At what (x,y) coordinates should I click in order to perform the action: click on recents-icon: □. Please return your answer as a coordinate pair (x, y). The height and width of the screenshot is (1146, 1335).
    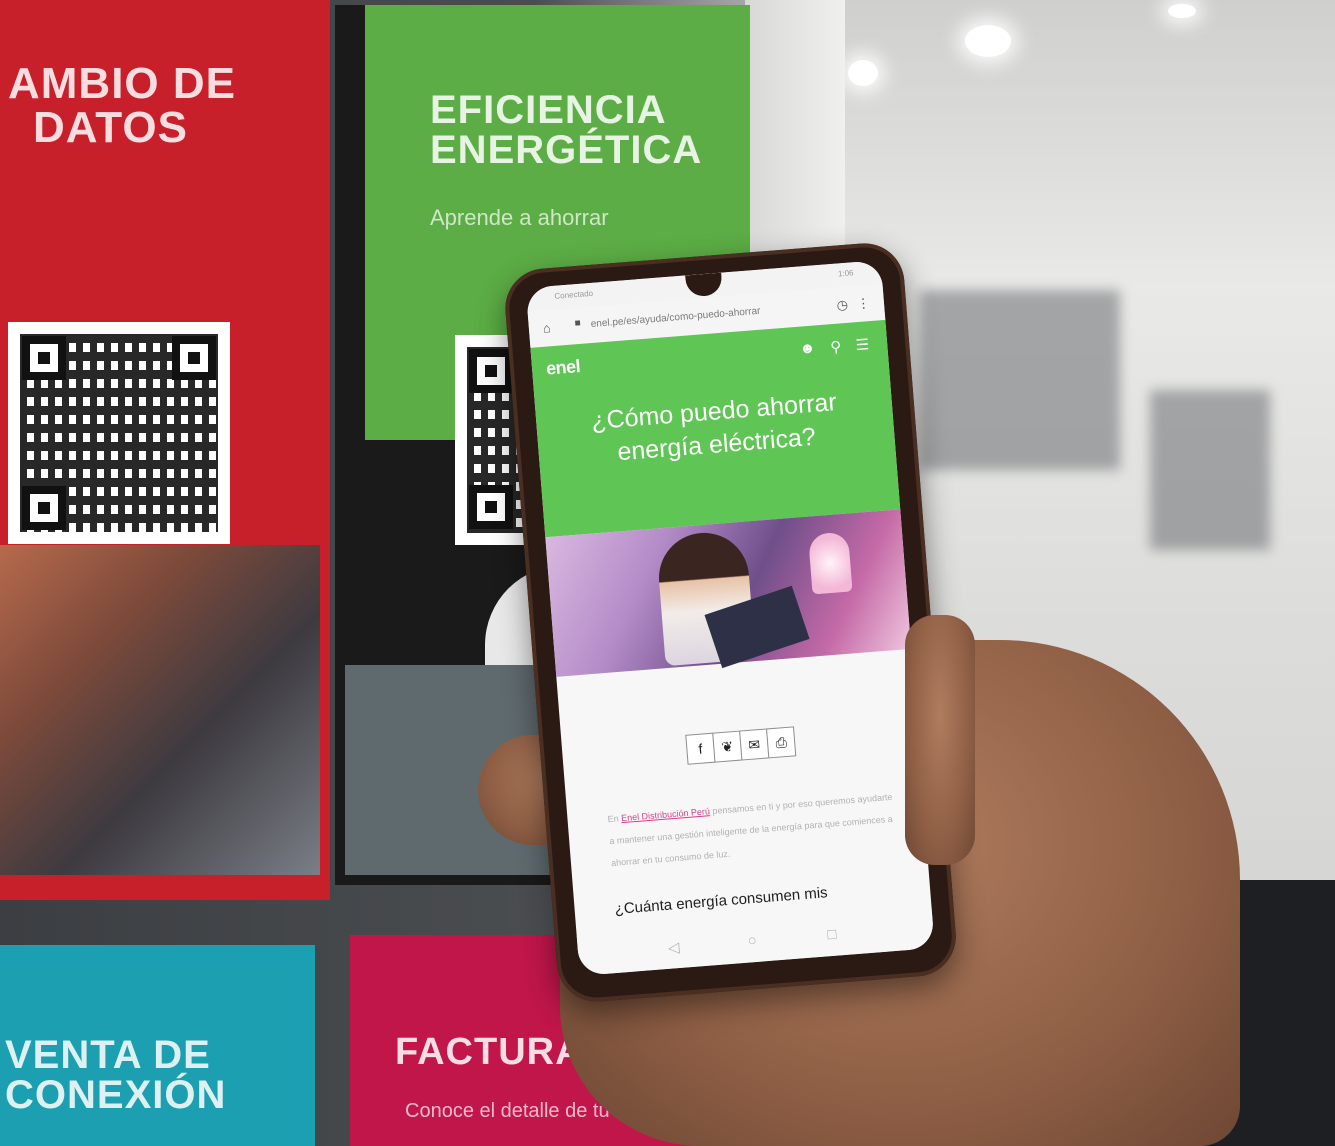
    Looking at the image, I should click on (832, 935).